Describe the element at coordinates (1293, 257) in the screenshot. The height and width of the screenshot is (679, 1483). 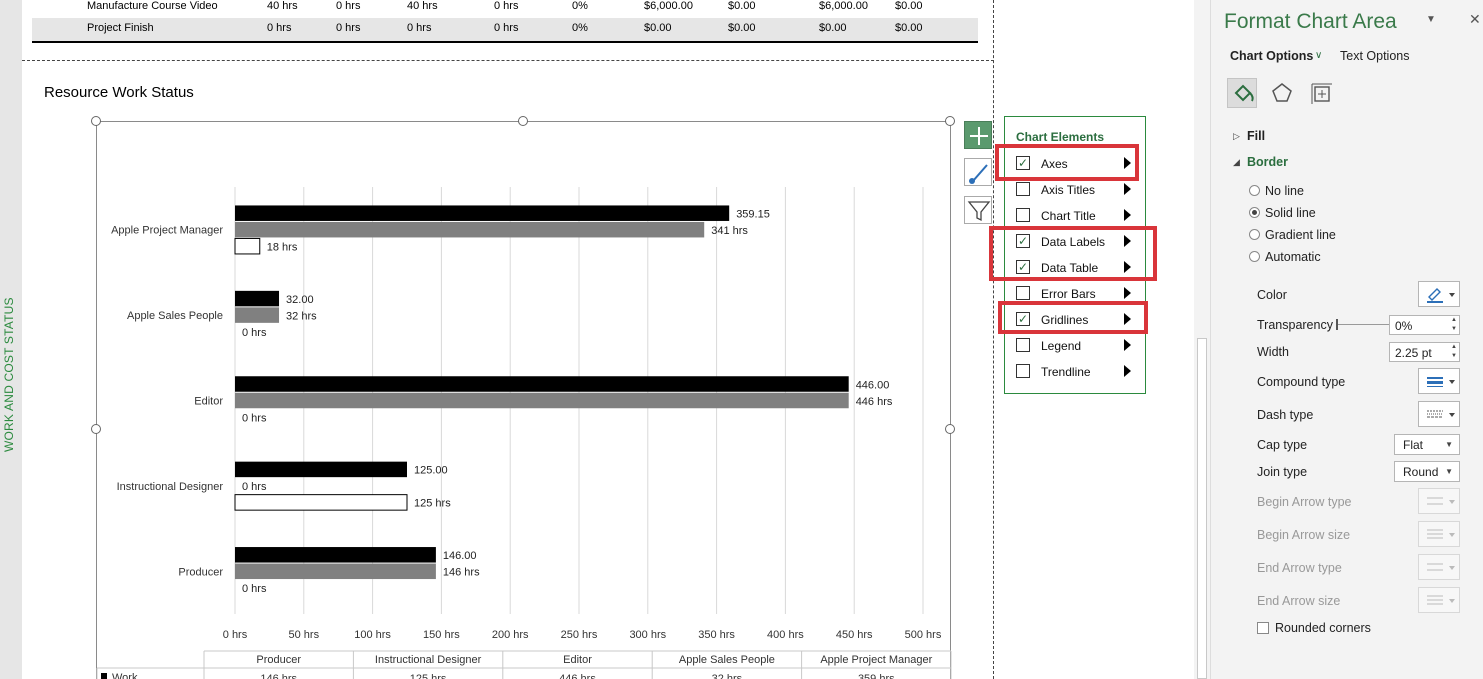
I see `radio-label: Automatic` at that location.